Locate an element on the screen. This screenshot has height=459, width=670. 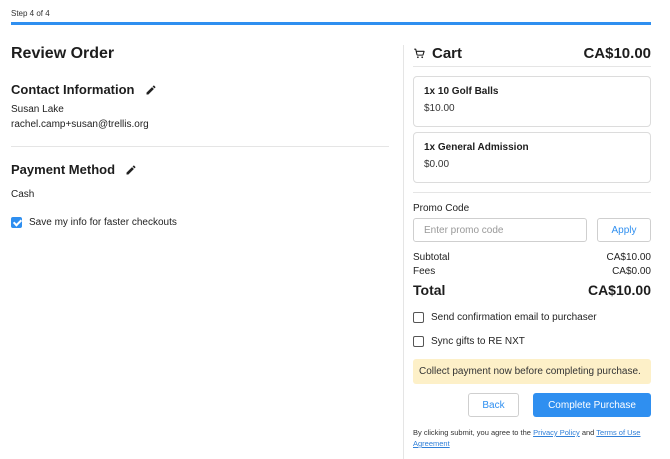
terms-and: and is located at coordinates (588, 432).